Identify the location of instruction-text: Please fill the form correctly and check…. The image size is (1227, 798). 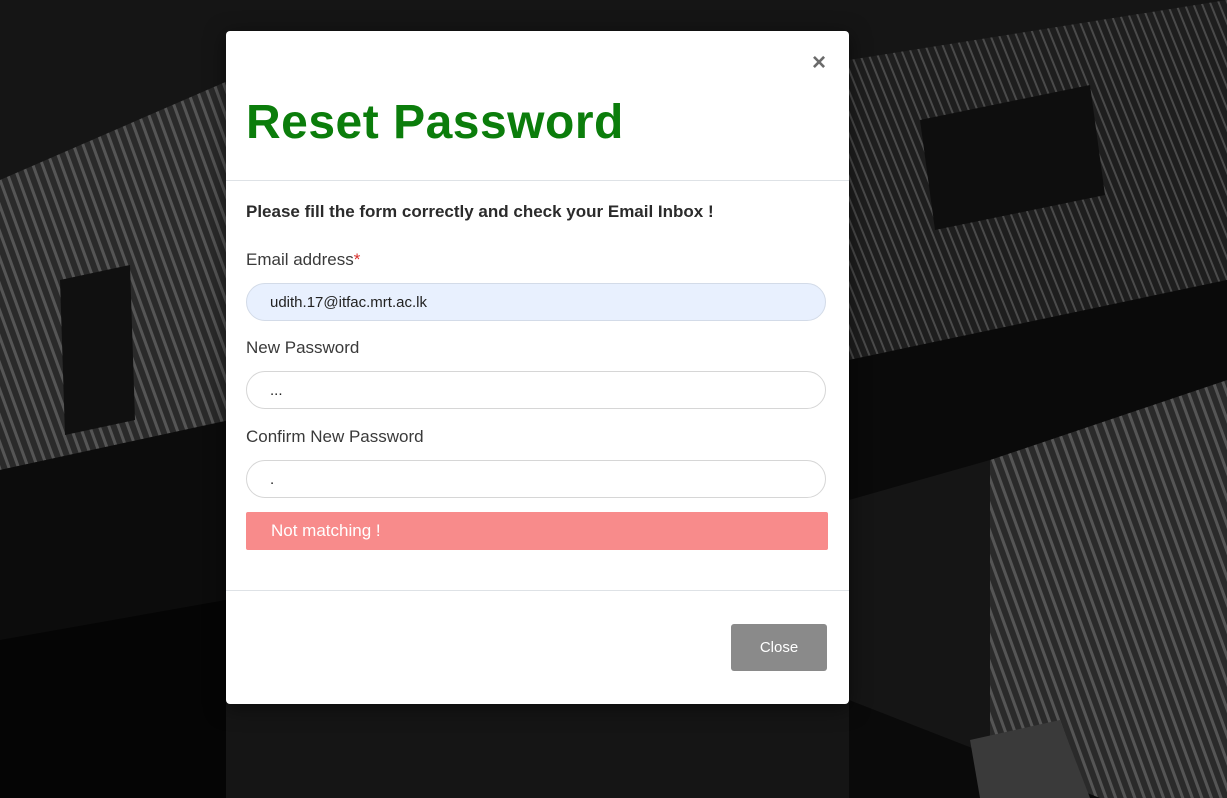
(480, 211).